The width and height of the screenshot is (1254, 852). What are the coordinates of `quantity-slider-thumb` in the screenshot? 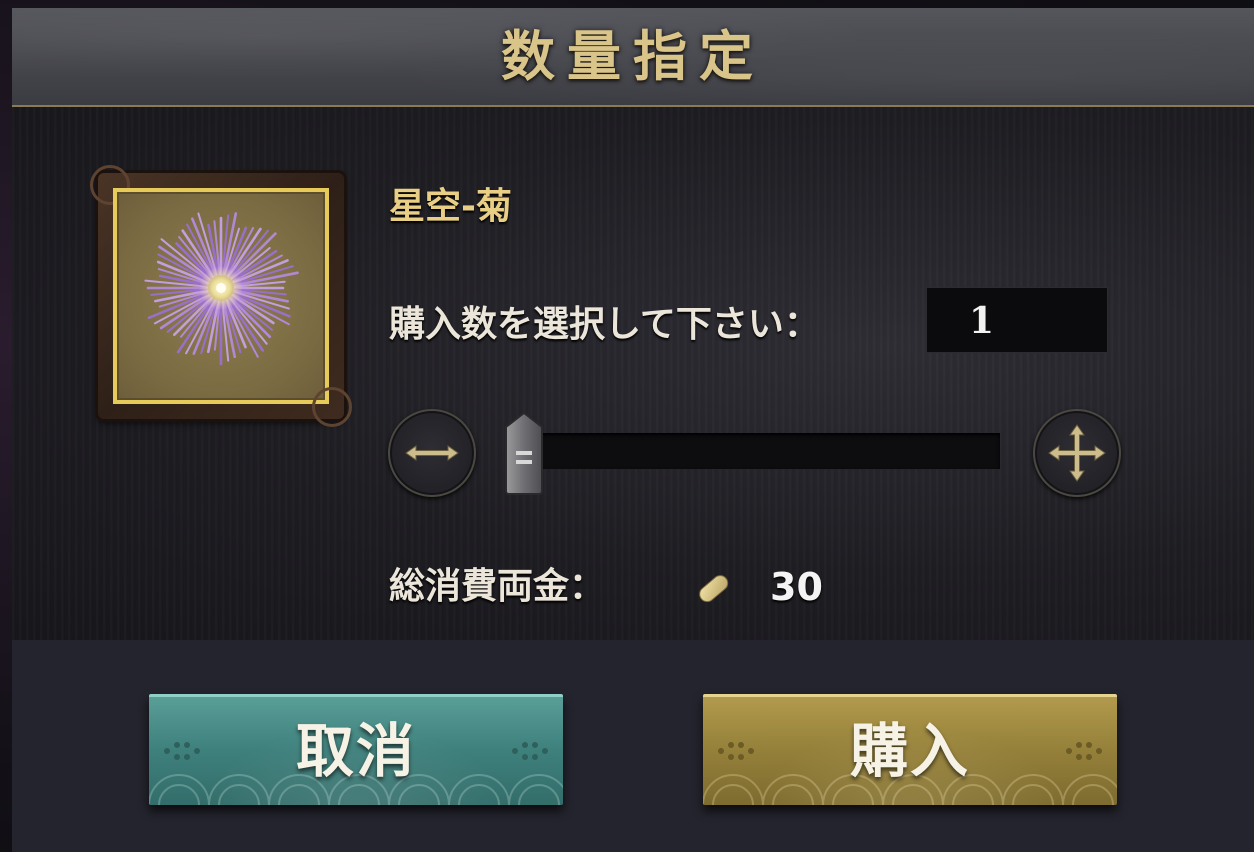 It's located at (524, 453).